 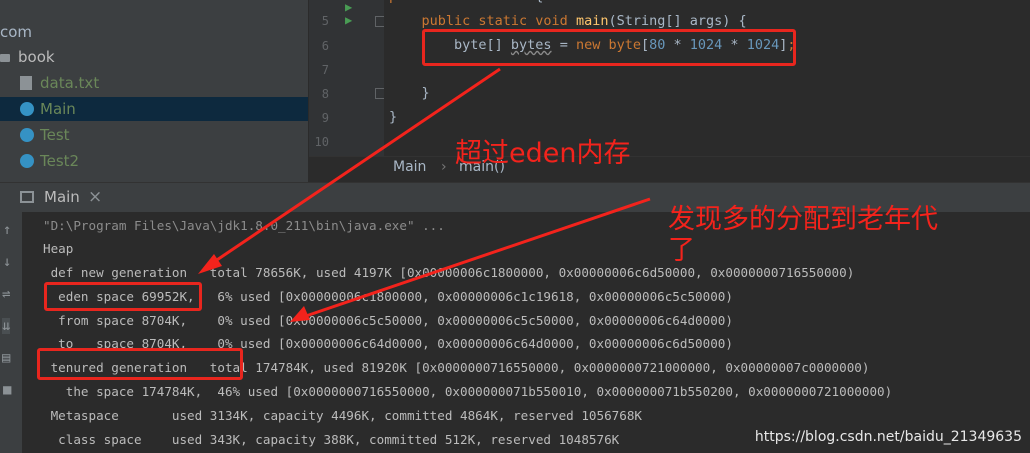 What do you see at coordinates (543, 153) in the screenshot?
I see `annotation-exceed-eden: 超过eden内存` at bounding box center [543, 153].